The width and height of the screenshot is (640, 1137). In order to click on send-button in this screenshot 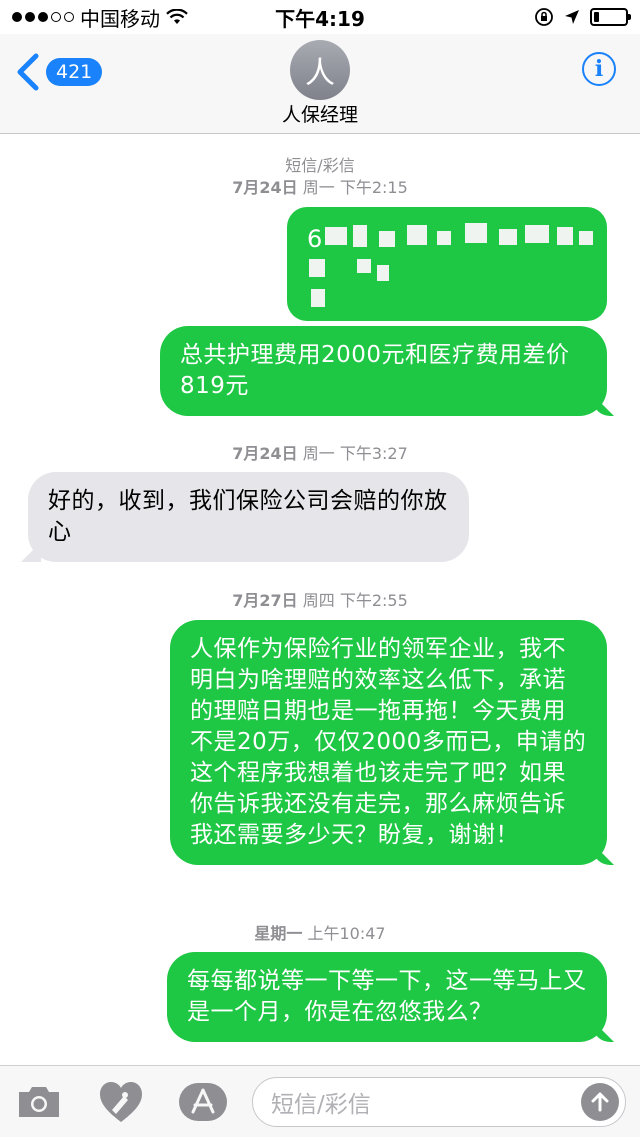, I will do `click(600, 1101)`.